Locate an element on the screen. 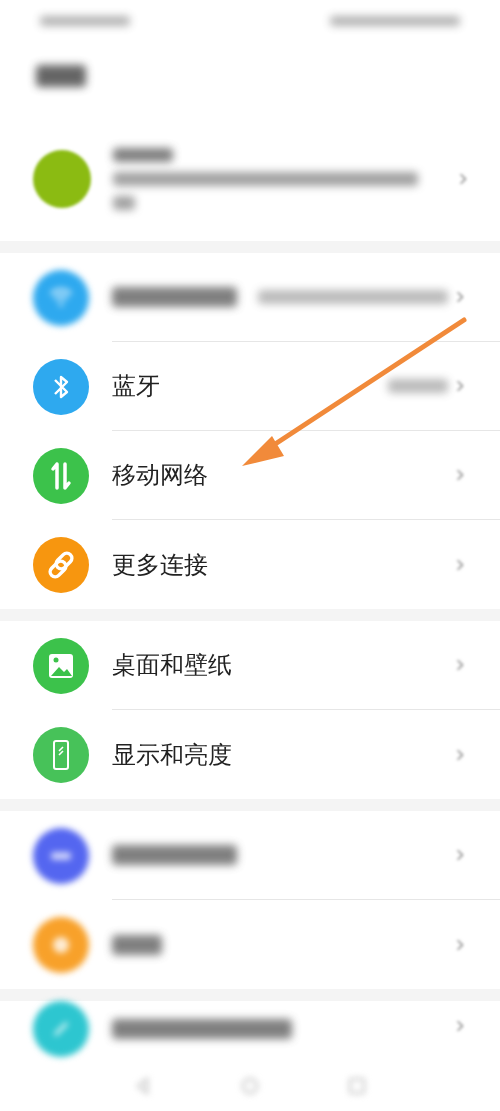  row-label: 更多连接 is located at coordinates (160, 565).